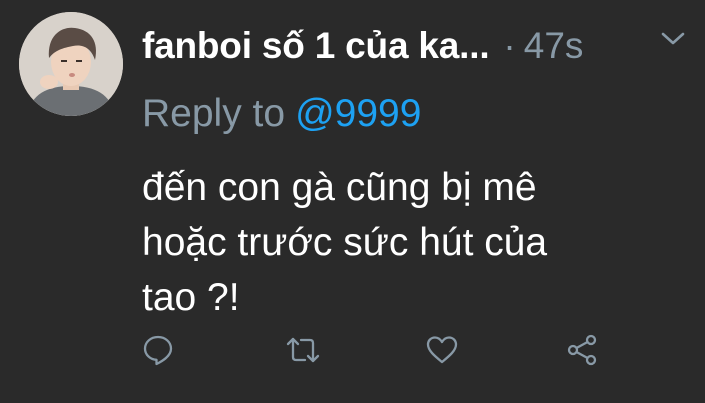 Image resolution: width=705 pixels, height=403 pixels. What do you see at coordinates (191, 297) in the screenshot?
I see `tweet-text-line: tao ?!` at bounding box center [191, 297].